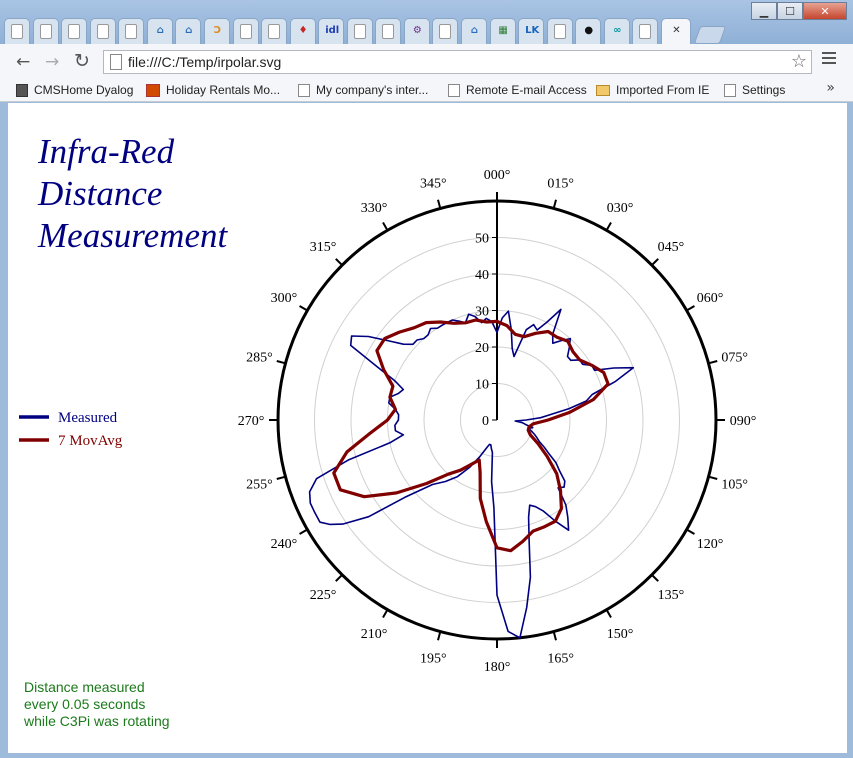  What do you see at coordinates (671, 247) in the screenshot?
I see `angle-label: 045°` at bounding box center [671, 247].